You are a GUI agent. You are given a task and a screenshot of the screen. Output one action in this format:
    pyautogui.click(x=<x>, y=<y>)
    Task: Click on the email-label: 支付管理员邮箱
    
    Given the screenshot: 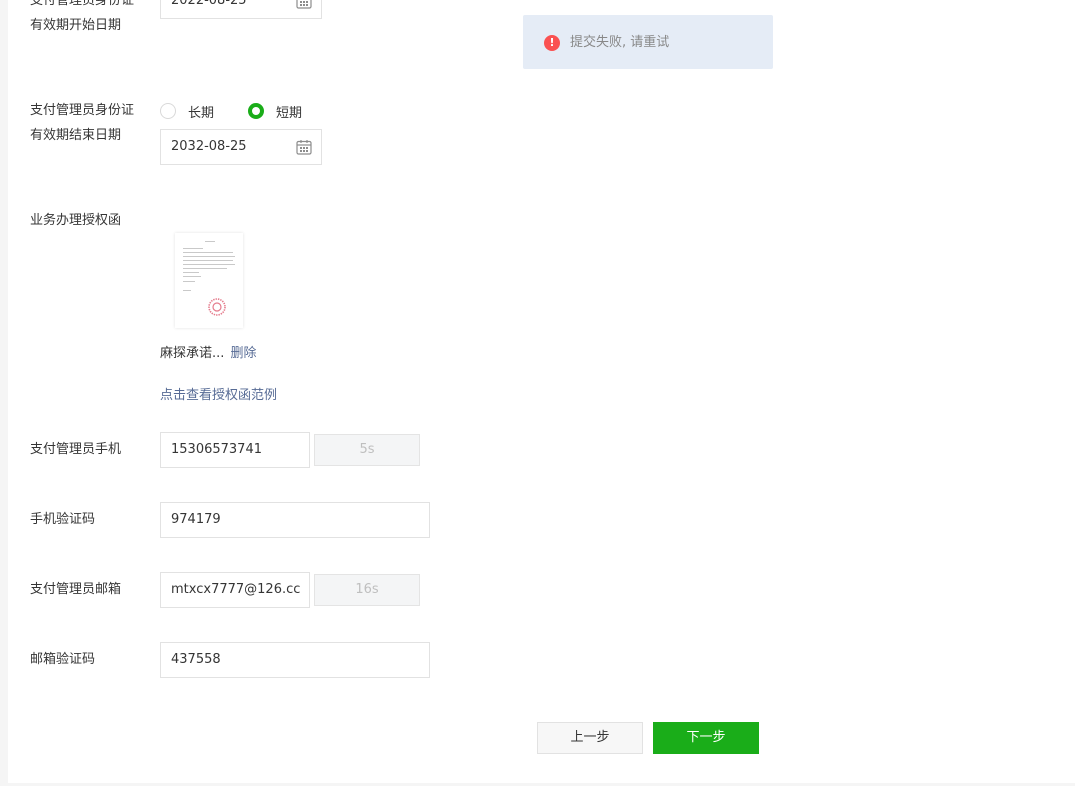 What is the action you would take?
    pyautogui.click(x=76, y=589)
    